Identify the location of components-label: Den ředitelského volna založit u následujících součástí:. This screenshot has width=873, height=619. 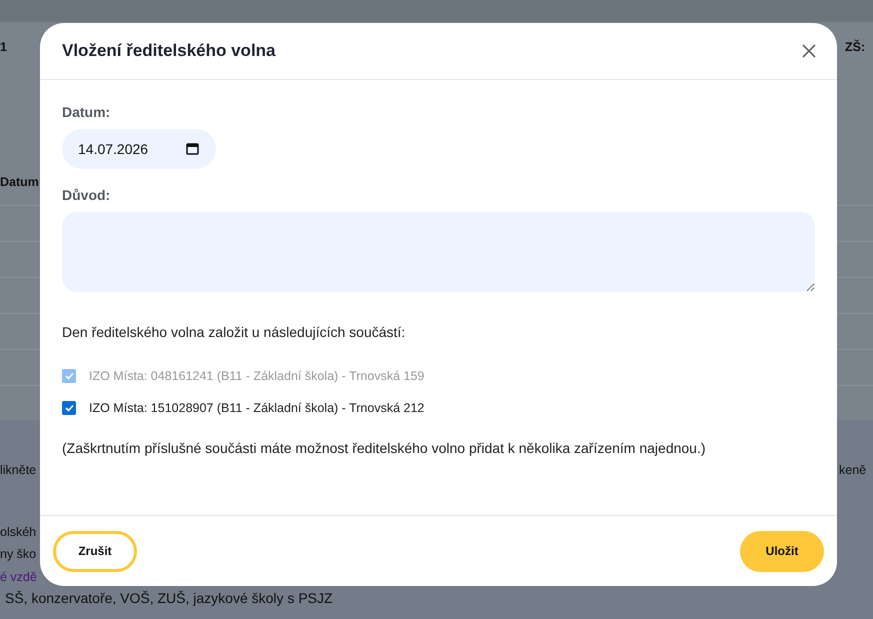
(234, 332).